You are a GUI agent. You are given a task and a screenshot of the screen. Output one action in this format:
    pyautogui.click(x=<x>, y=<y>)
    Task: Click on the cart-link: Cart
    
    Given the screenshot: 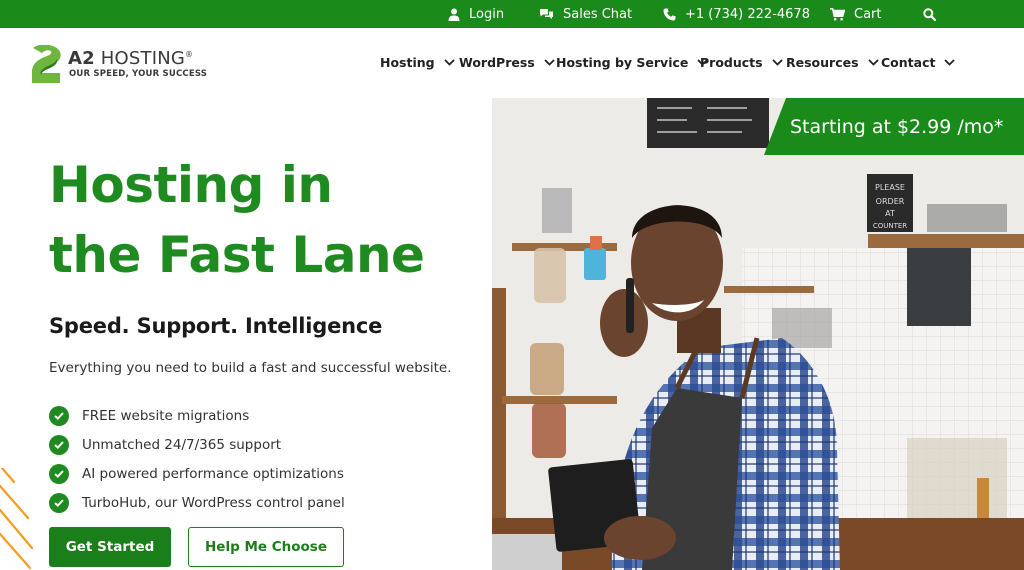 What is the action you would take?
    pyautogui.click(x=856, y=14)
    